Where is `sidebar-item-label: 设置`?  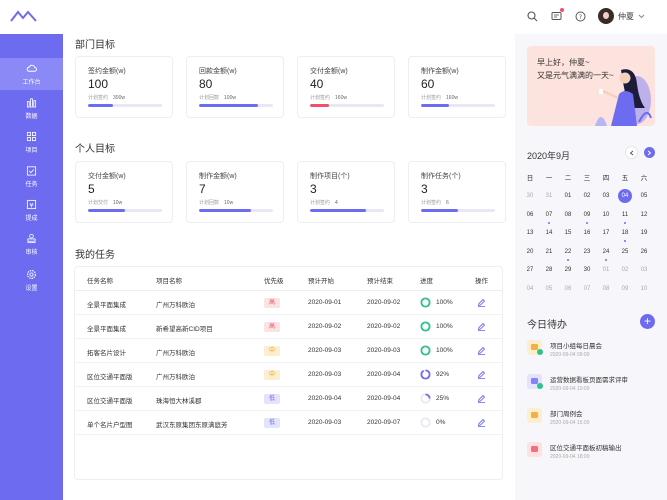
sidebar-item-label: 设置 is located at coordinates (31, 288).